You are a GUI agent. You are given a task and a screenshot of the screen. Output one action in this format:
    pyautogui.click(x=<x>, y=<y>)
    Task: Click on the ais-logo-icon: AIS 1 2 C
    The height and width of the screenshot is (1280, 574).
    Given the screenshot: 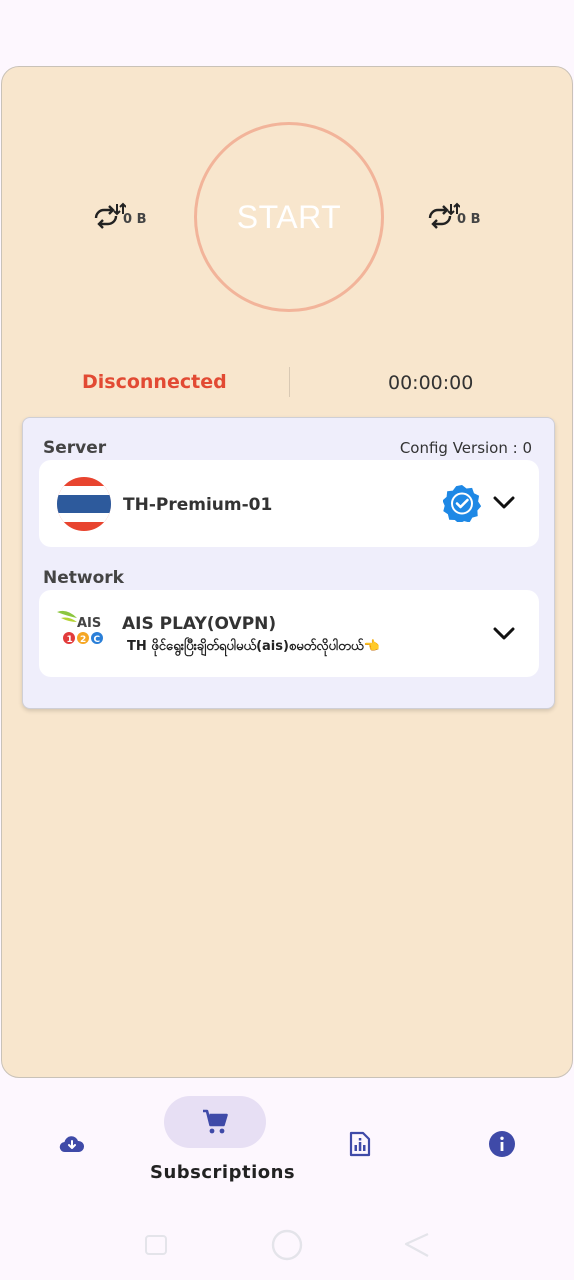 What is the action you would take?
    pyautogui.click(x=80, y=627)
    